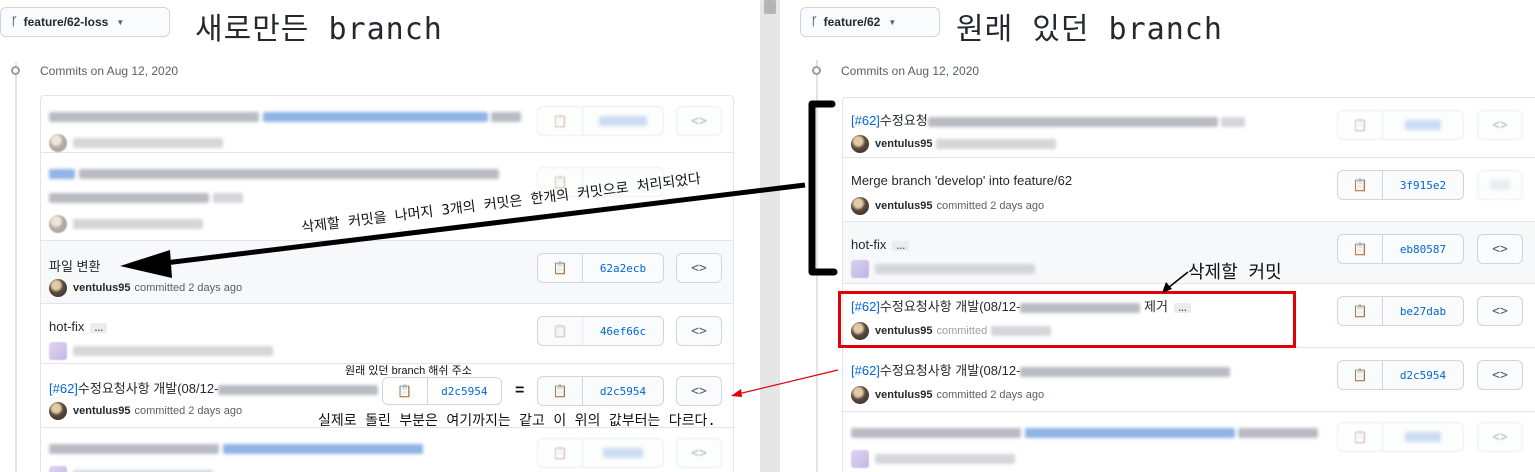 This screenshot has height=472, width=1535. Describe the element at coordinates (1178, 280) in the screenshot. I see `delete-arrow-line` at that location.